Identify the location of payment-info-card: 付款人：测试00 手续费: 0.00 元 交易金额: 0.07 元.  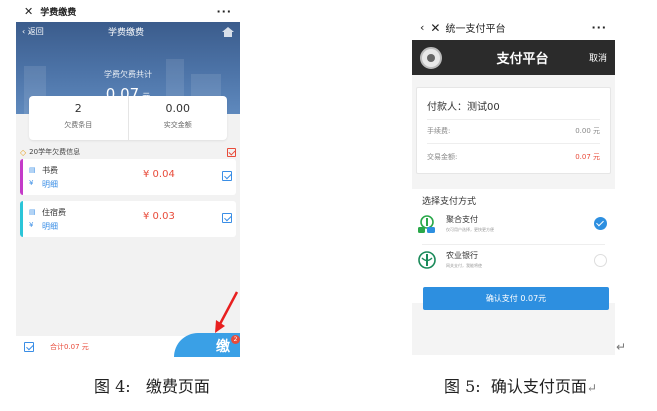
(513, 130).